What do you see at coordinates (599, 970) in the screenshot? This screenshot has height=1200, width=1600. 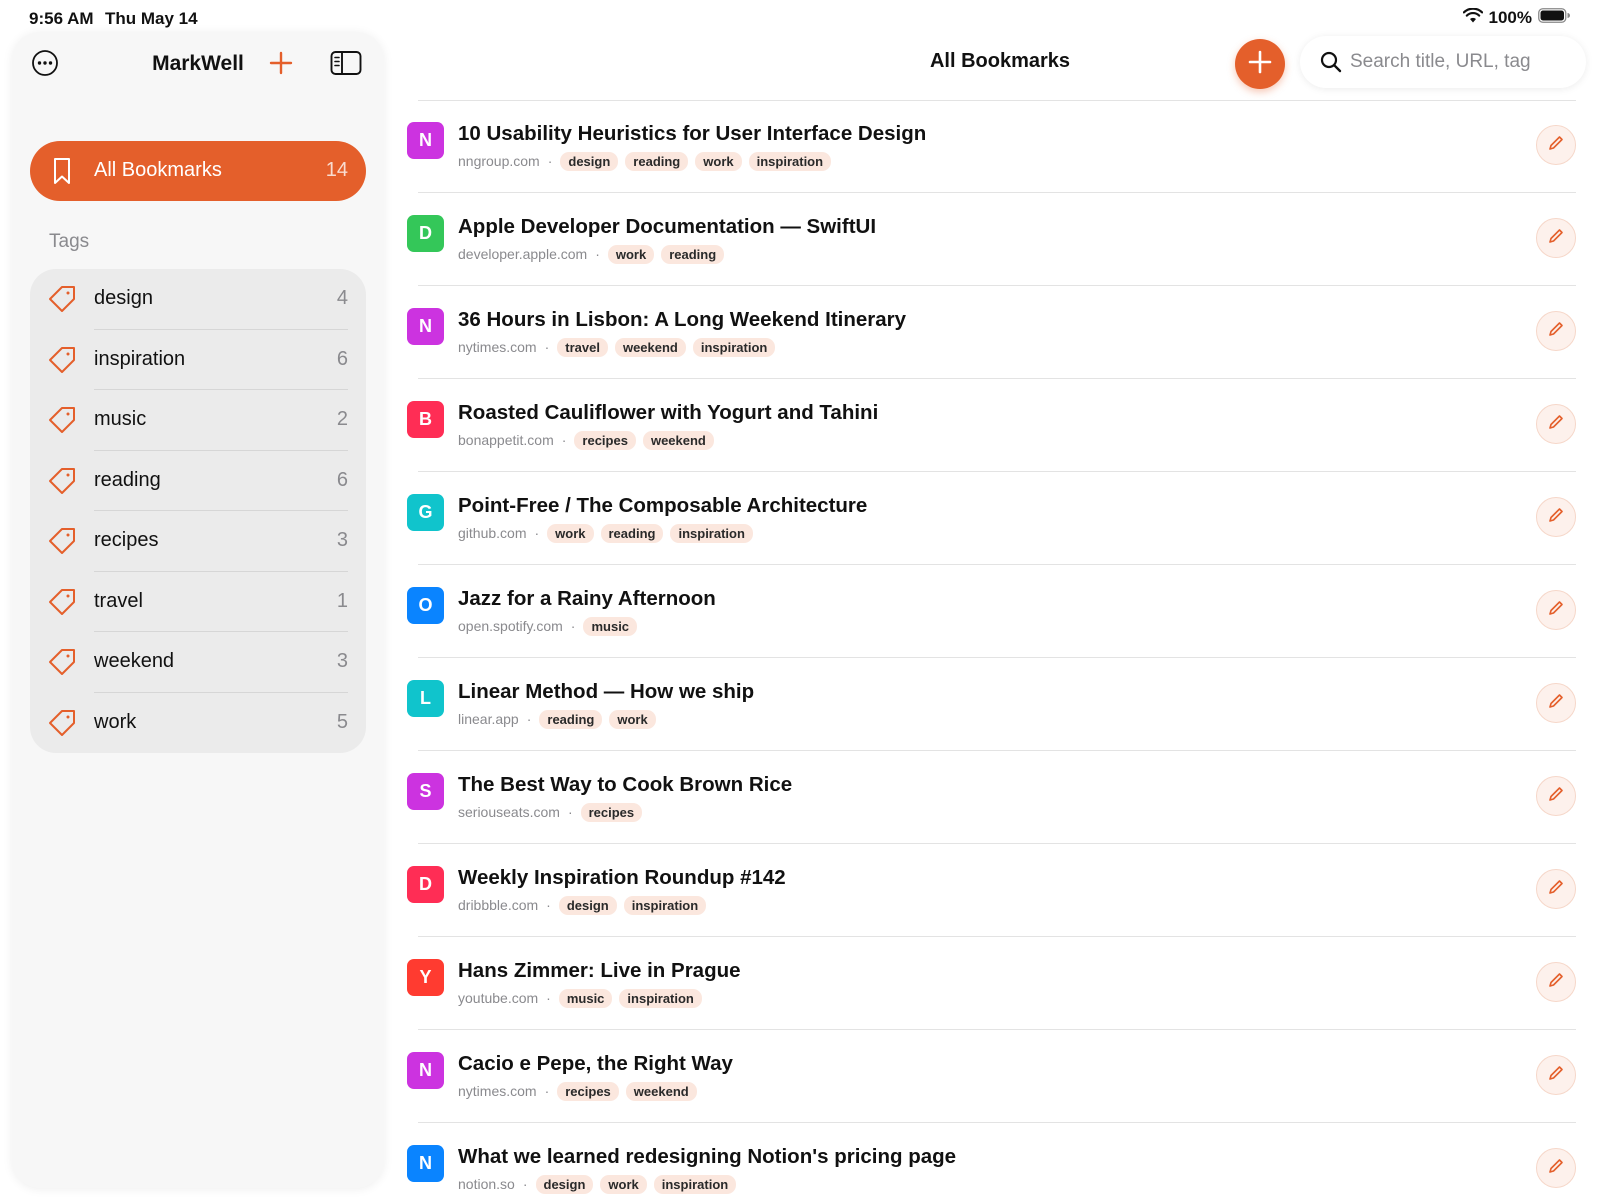 I see `bookmark-title: Hans Zimmer: Live in Prague` at bounding box center [599, 970].